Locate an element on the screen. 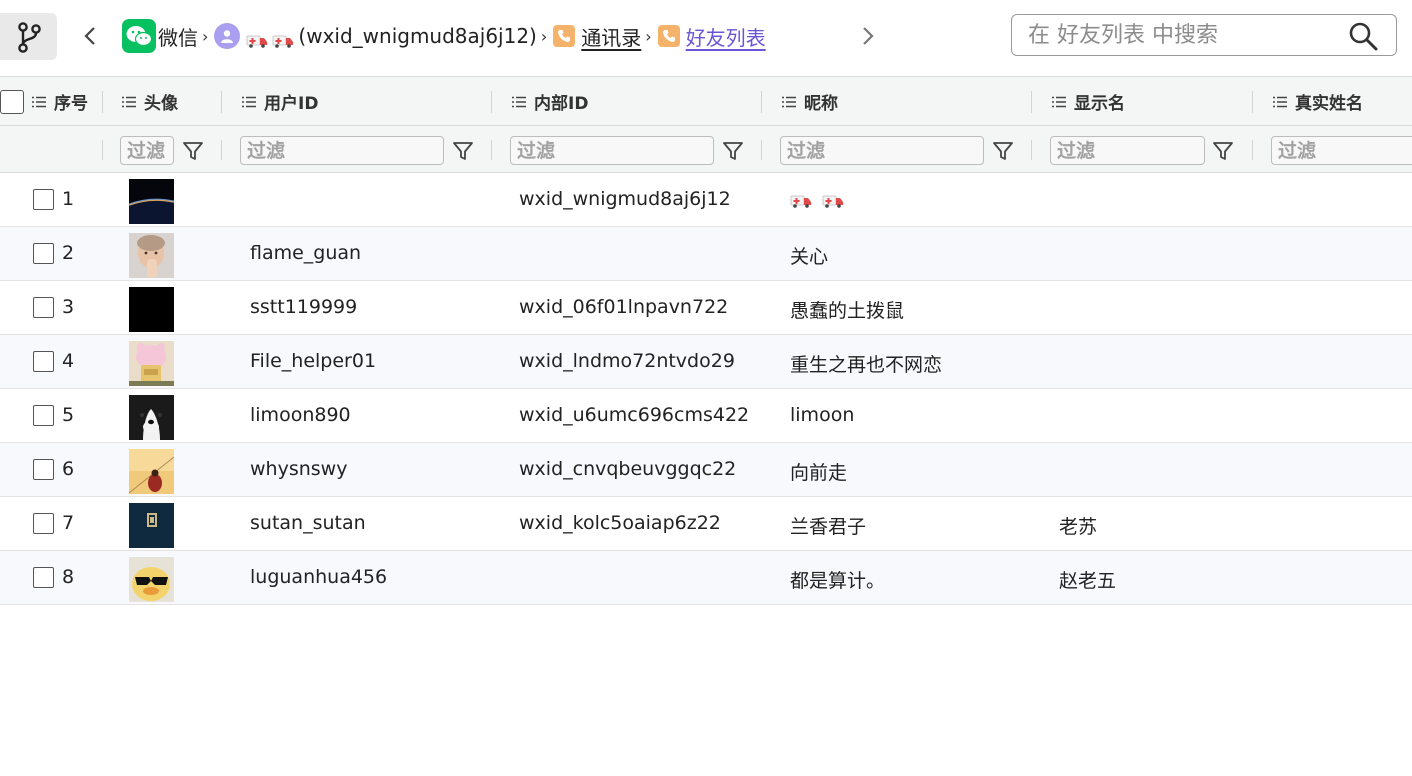  select-all-checkbox is located at coordinates (12, 102).